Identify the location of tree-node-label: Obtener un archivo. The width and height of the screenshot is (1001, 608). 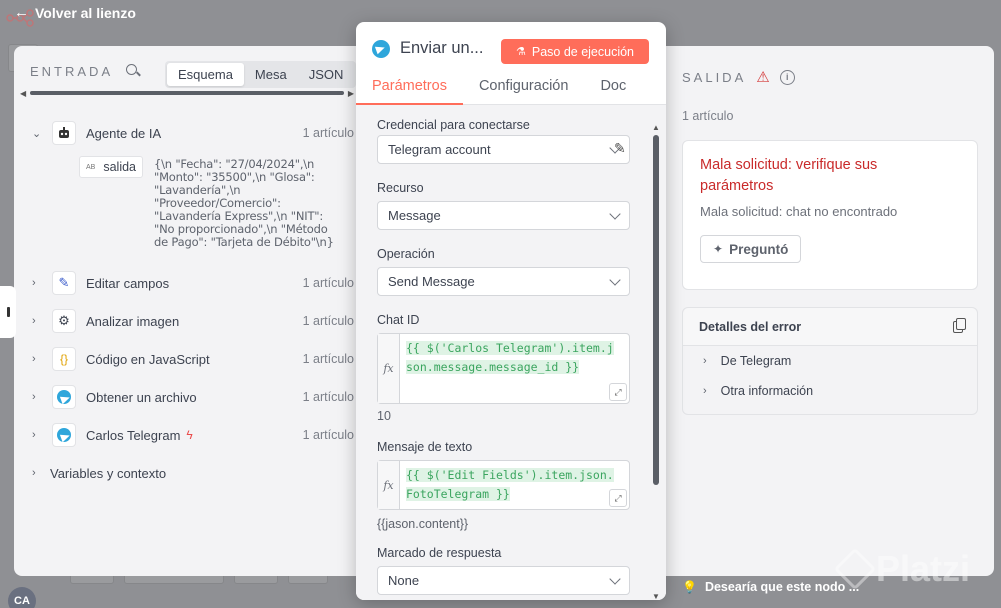
(141, 397).